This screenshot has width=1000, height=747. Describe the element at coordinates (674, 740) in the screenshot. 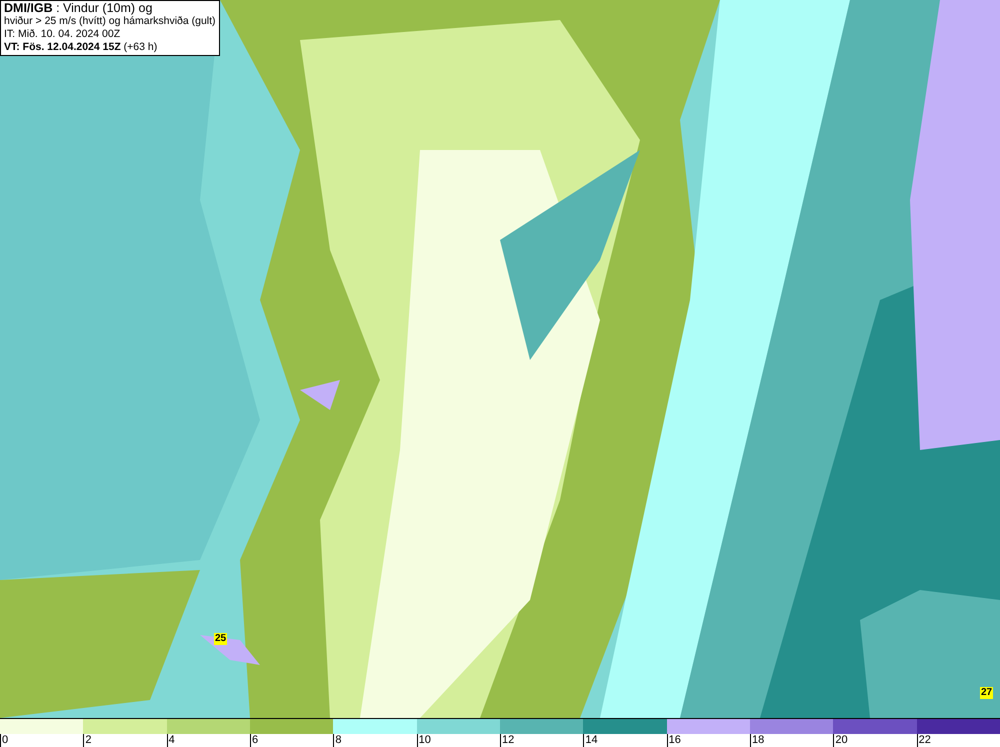

I see `legend-label: 16` at that location.